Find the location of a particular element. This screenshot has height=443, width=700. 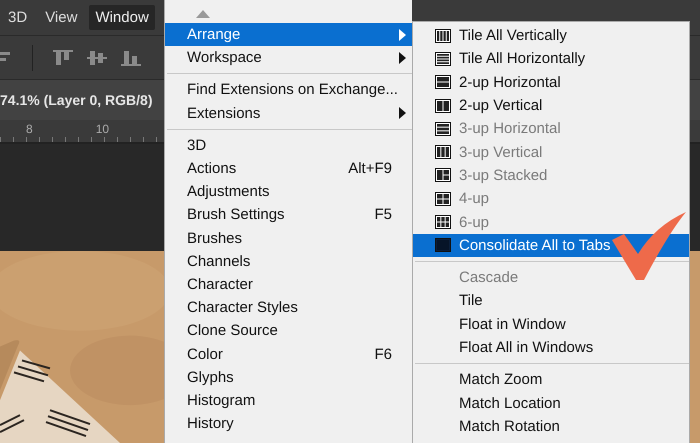

menu-item: Brushes is located at coordinates (288, 238).